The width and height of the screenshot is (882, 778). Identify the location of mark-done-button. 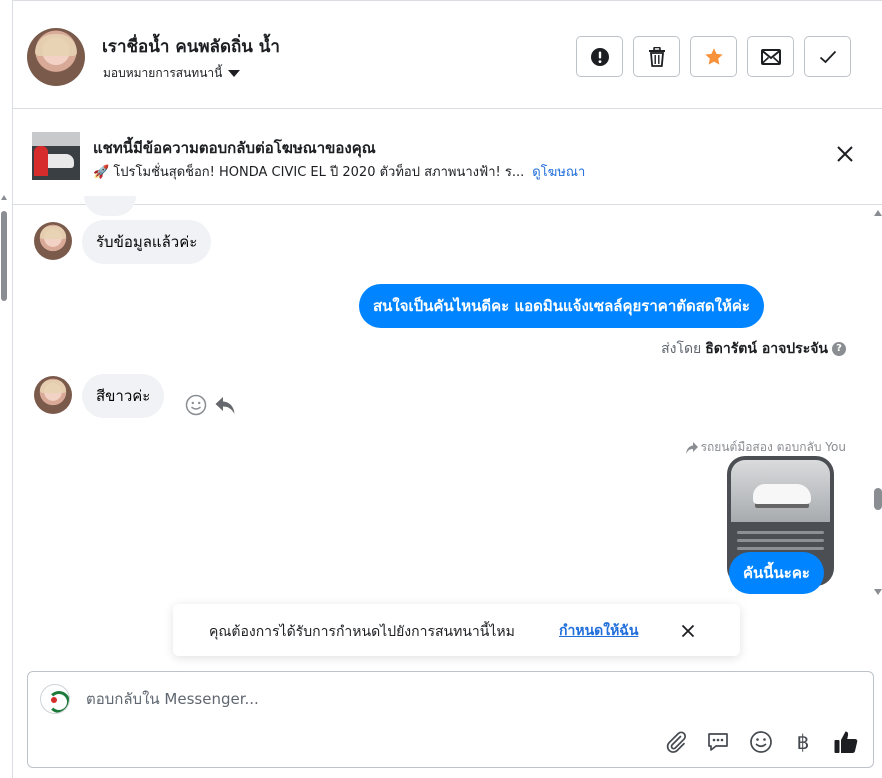
(827, 56).